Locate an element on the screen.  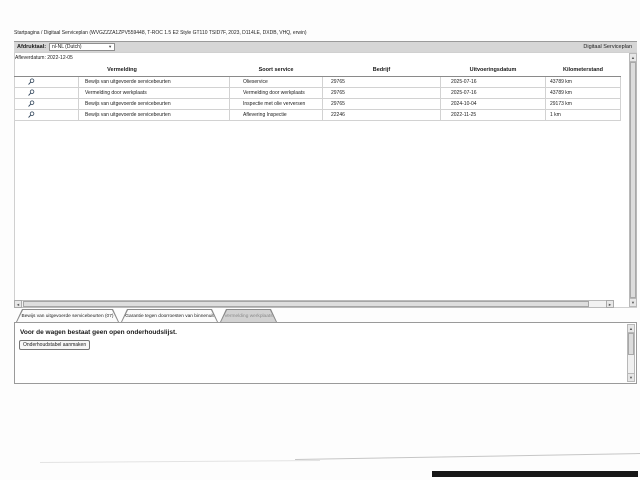
tab-label: Vermelding werkplaats is located at coordinates (248, 316).